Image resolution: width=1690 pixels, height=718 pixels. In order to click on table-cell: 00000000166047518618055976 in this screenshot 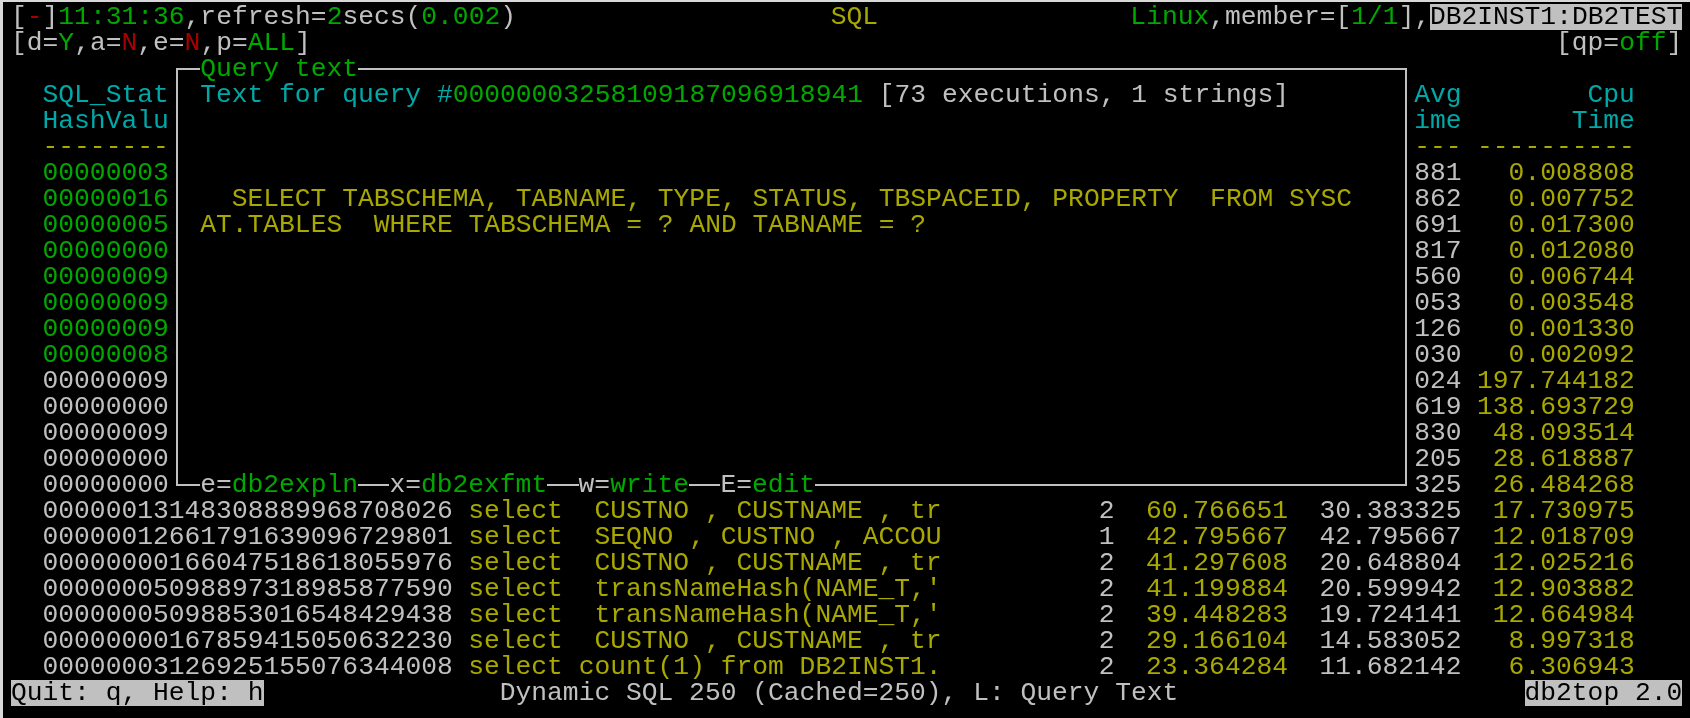, I will do `click(247, 563)`.